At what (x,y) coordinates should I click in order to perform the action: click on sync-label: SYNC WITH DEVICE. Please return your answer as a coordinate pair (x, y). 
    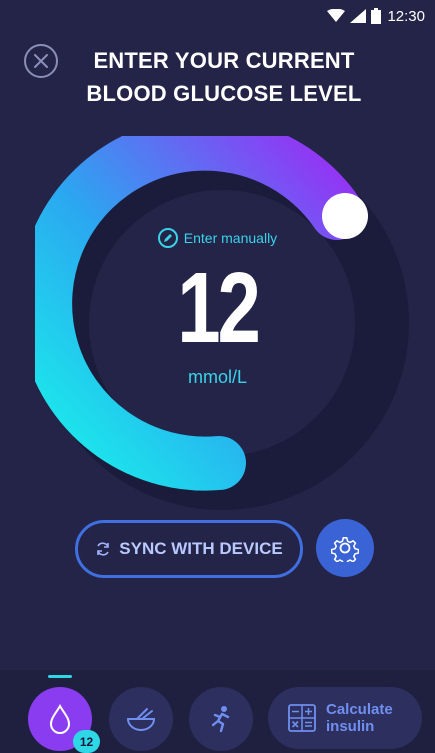
    Looking at the image, I should click on (201, 548).